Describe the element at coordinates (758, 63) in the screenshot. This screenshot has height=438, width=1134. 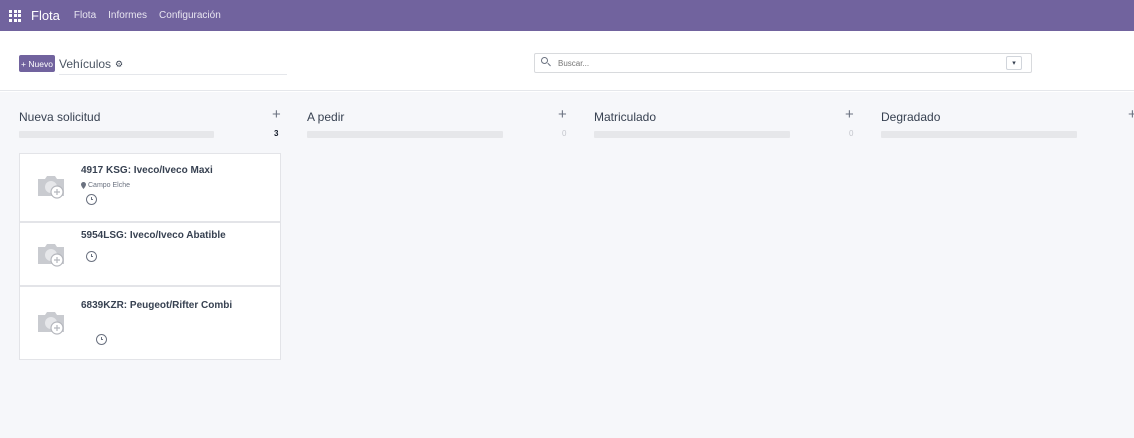
I see `search-input` at that location.